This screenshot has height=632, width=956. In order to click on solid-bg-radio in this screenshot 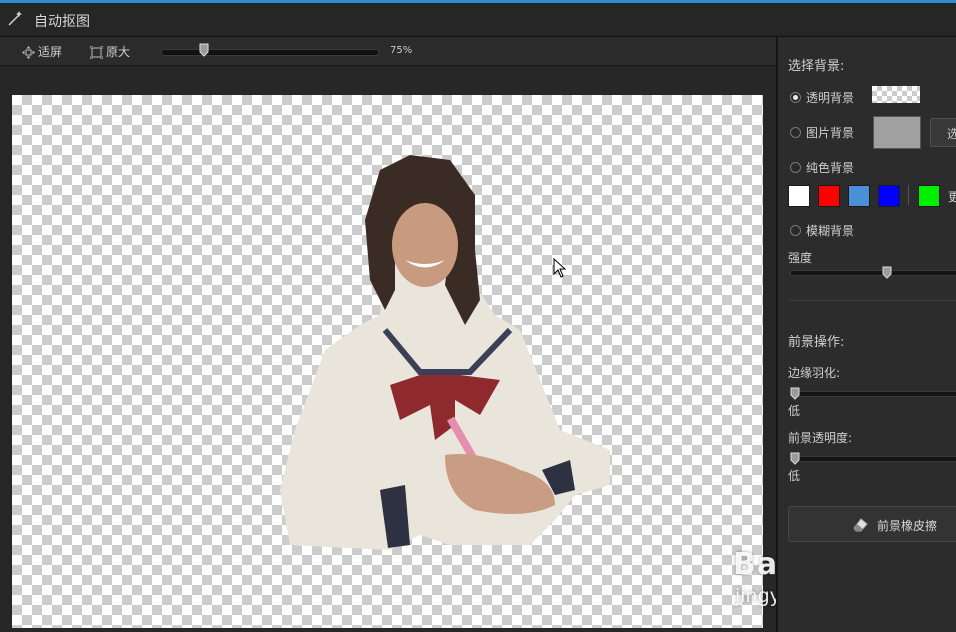, I will do `click(795, 167)`.